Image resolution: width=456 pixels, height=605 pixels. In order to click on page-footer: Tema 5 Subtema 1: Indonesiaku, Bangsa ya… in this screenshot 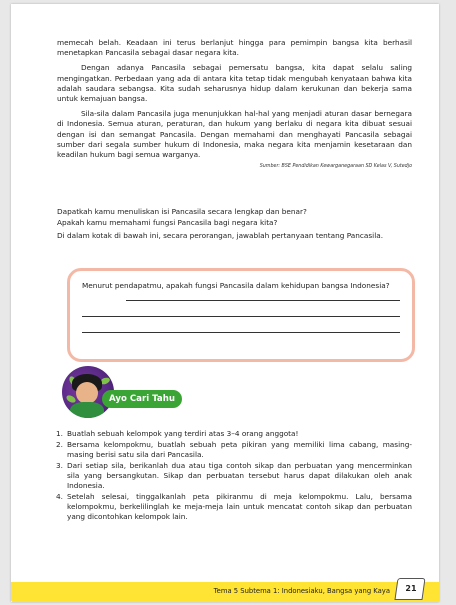, I will do `click(225, 590)`.